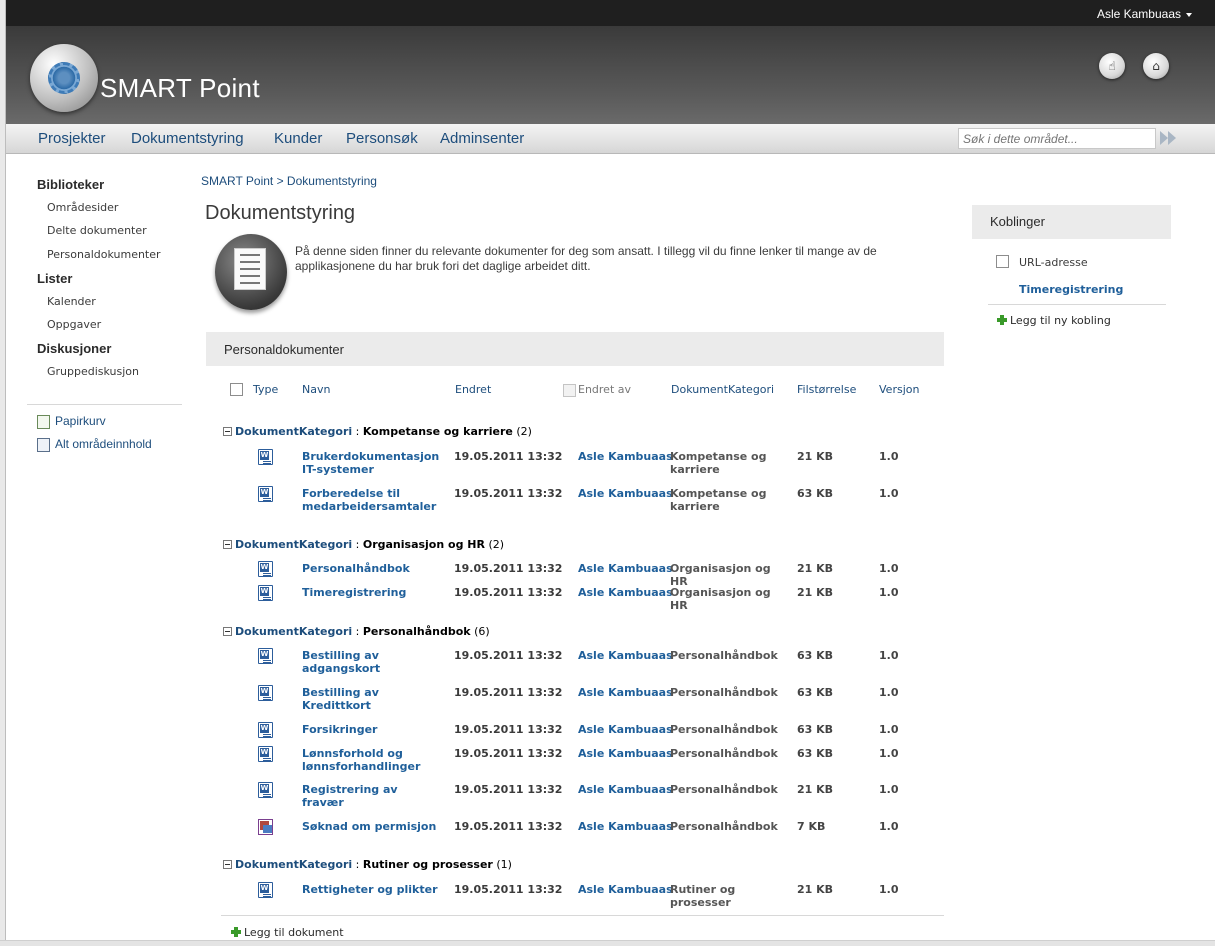  Describe the element at coordinates (372, 796) in the screenshot. I see `document-name-link: Registrering av fravær` at that location.